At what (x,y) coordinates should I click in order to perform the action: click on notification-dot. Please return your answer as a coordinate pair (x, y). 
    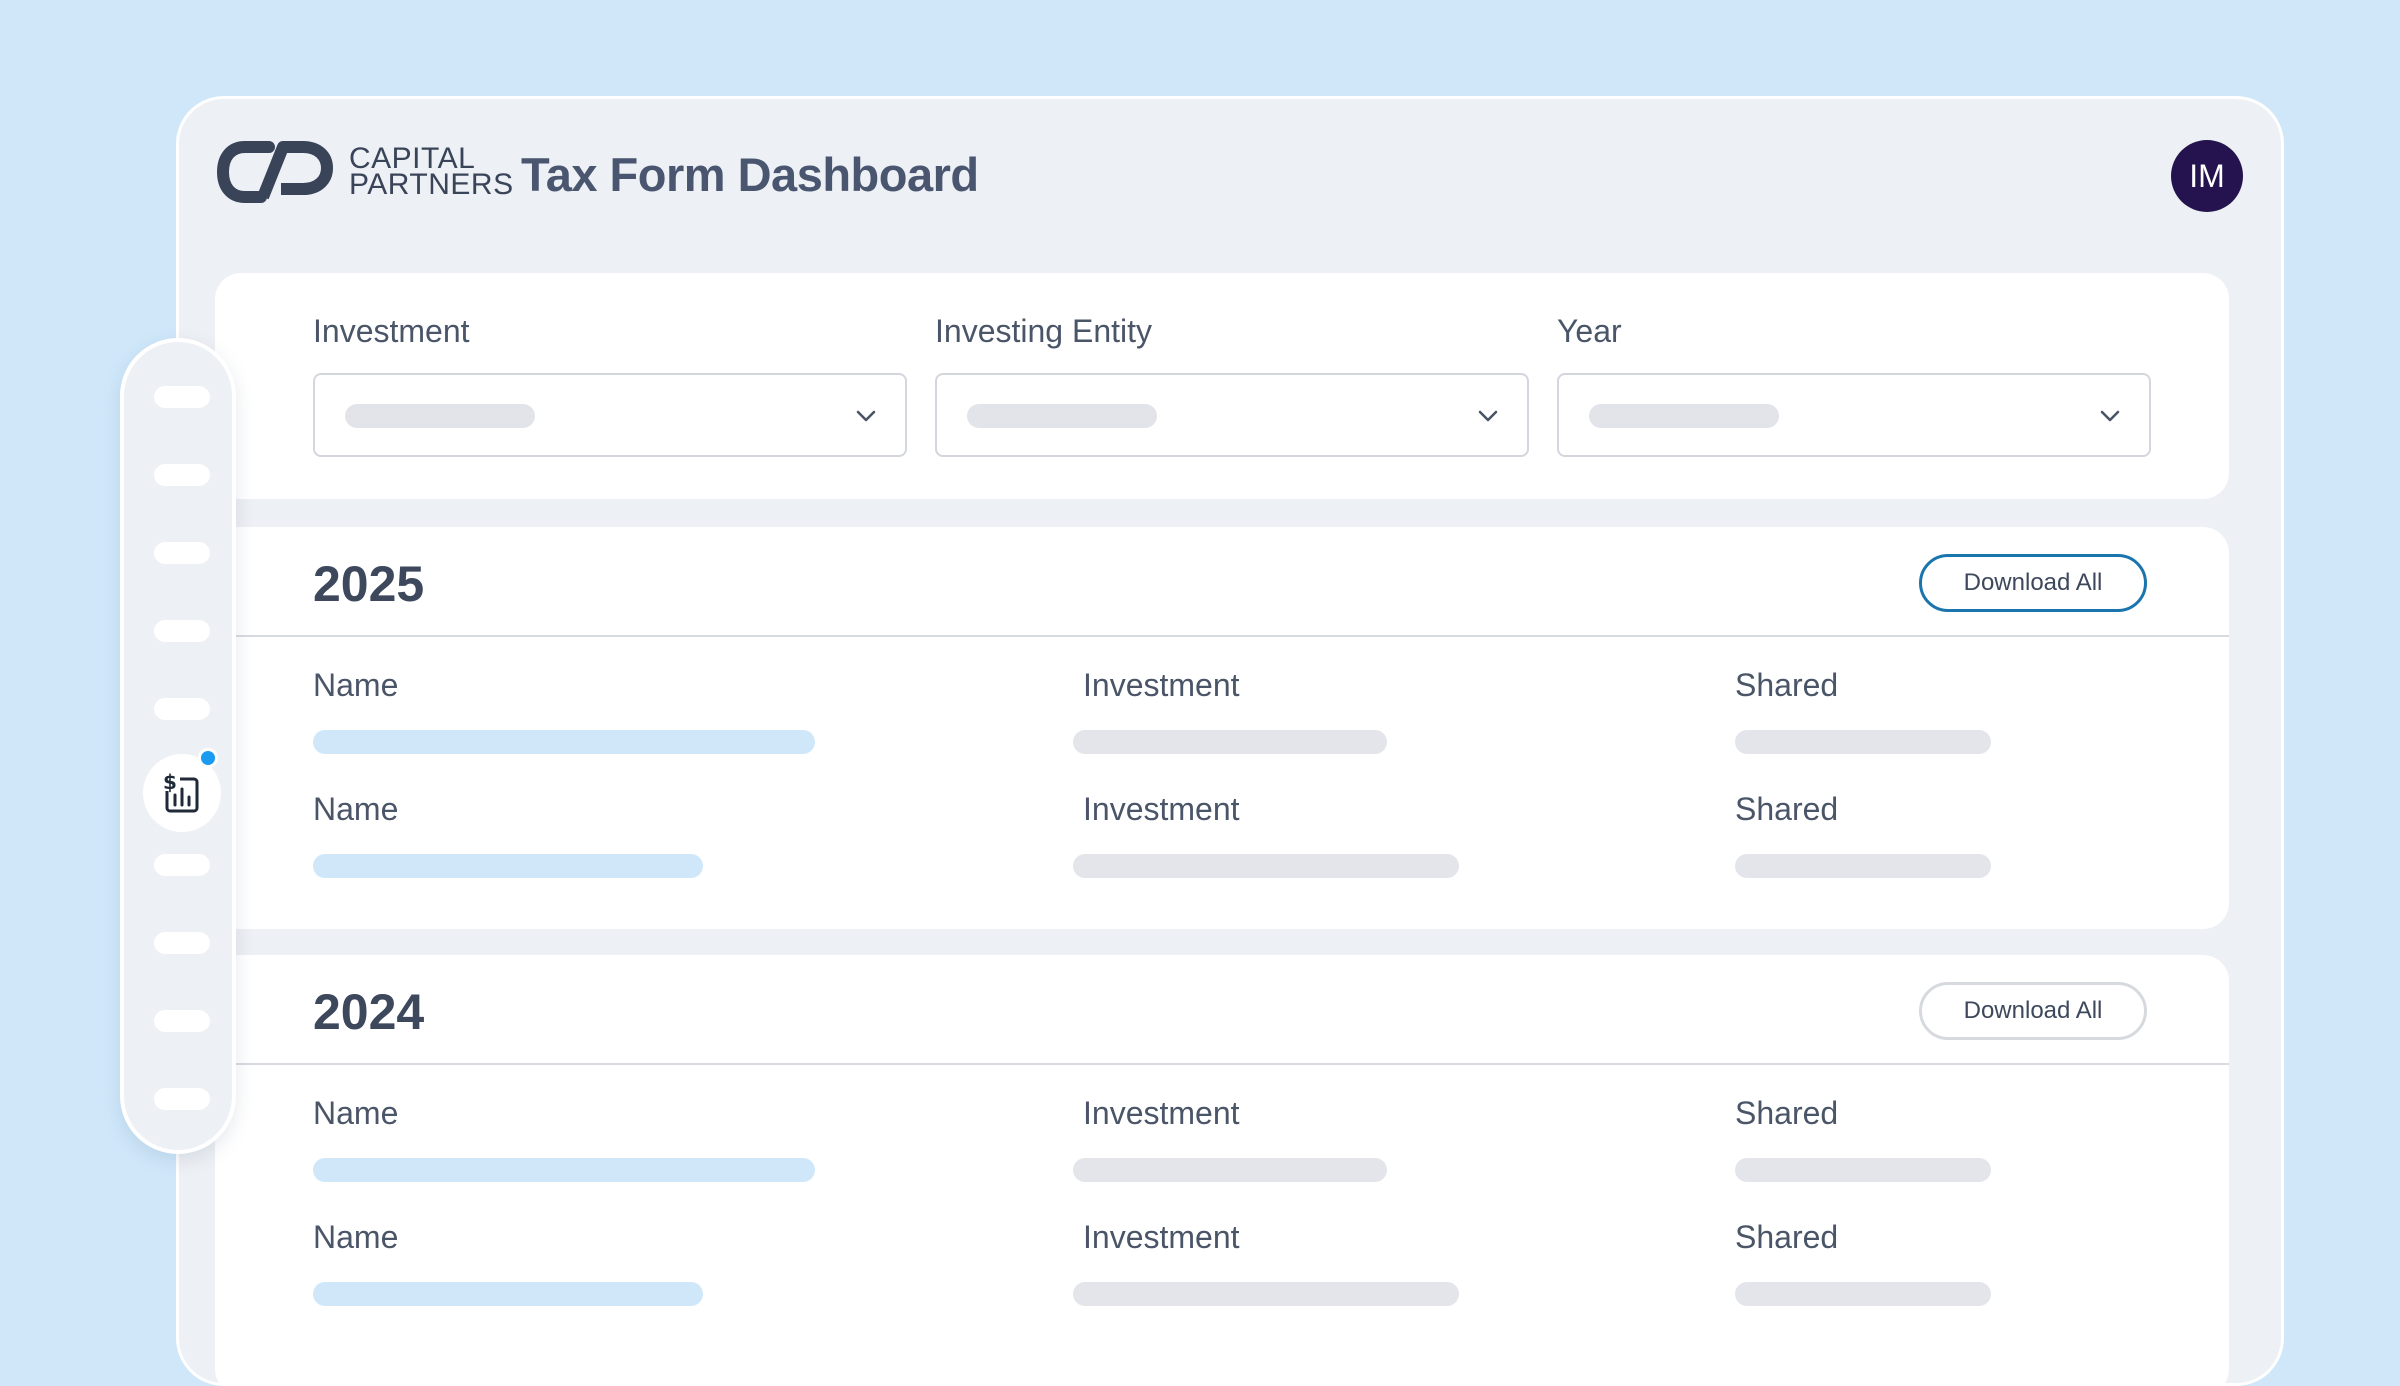
    Looking at the image, I should click on (208, 758).